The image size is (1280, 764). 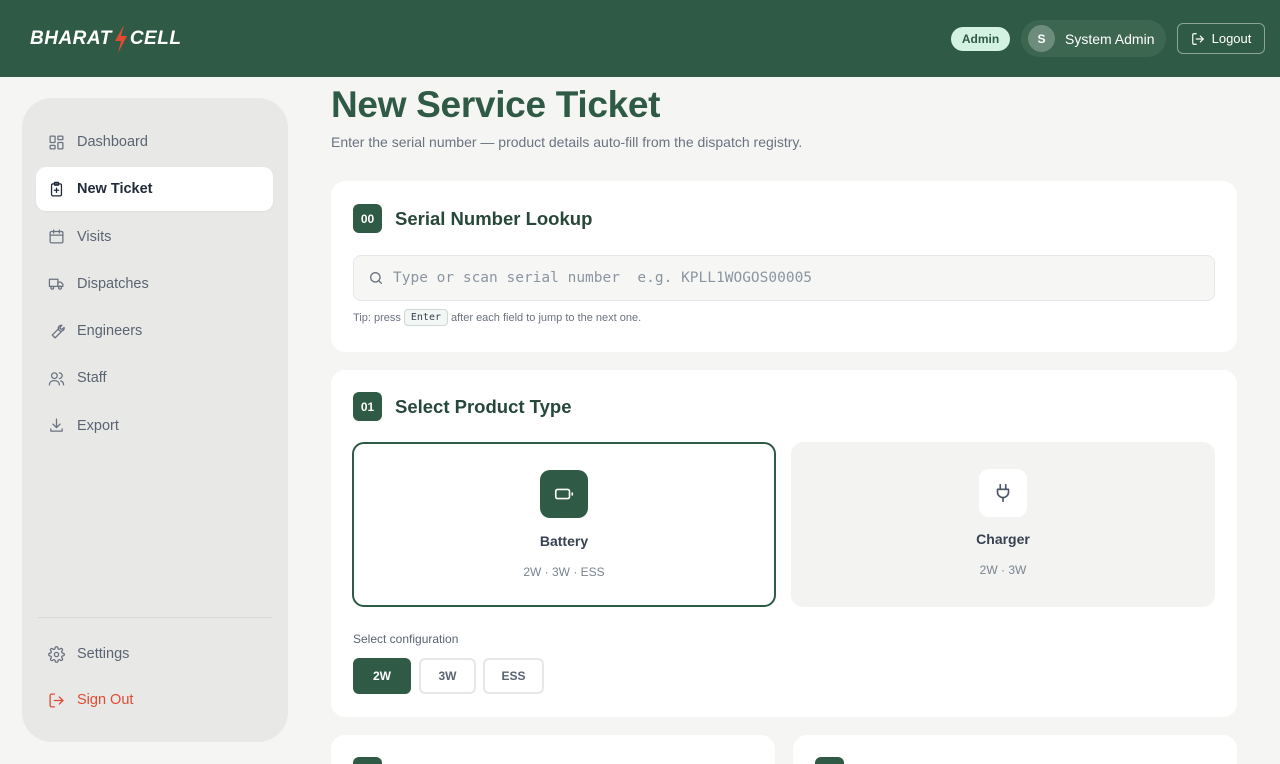 I want to click on calendar-icon, so click(x=56, y=236).